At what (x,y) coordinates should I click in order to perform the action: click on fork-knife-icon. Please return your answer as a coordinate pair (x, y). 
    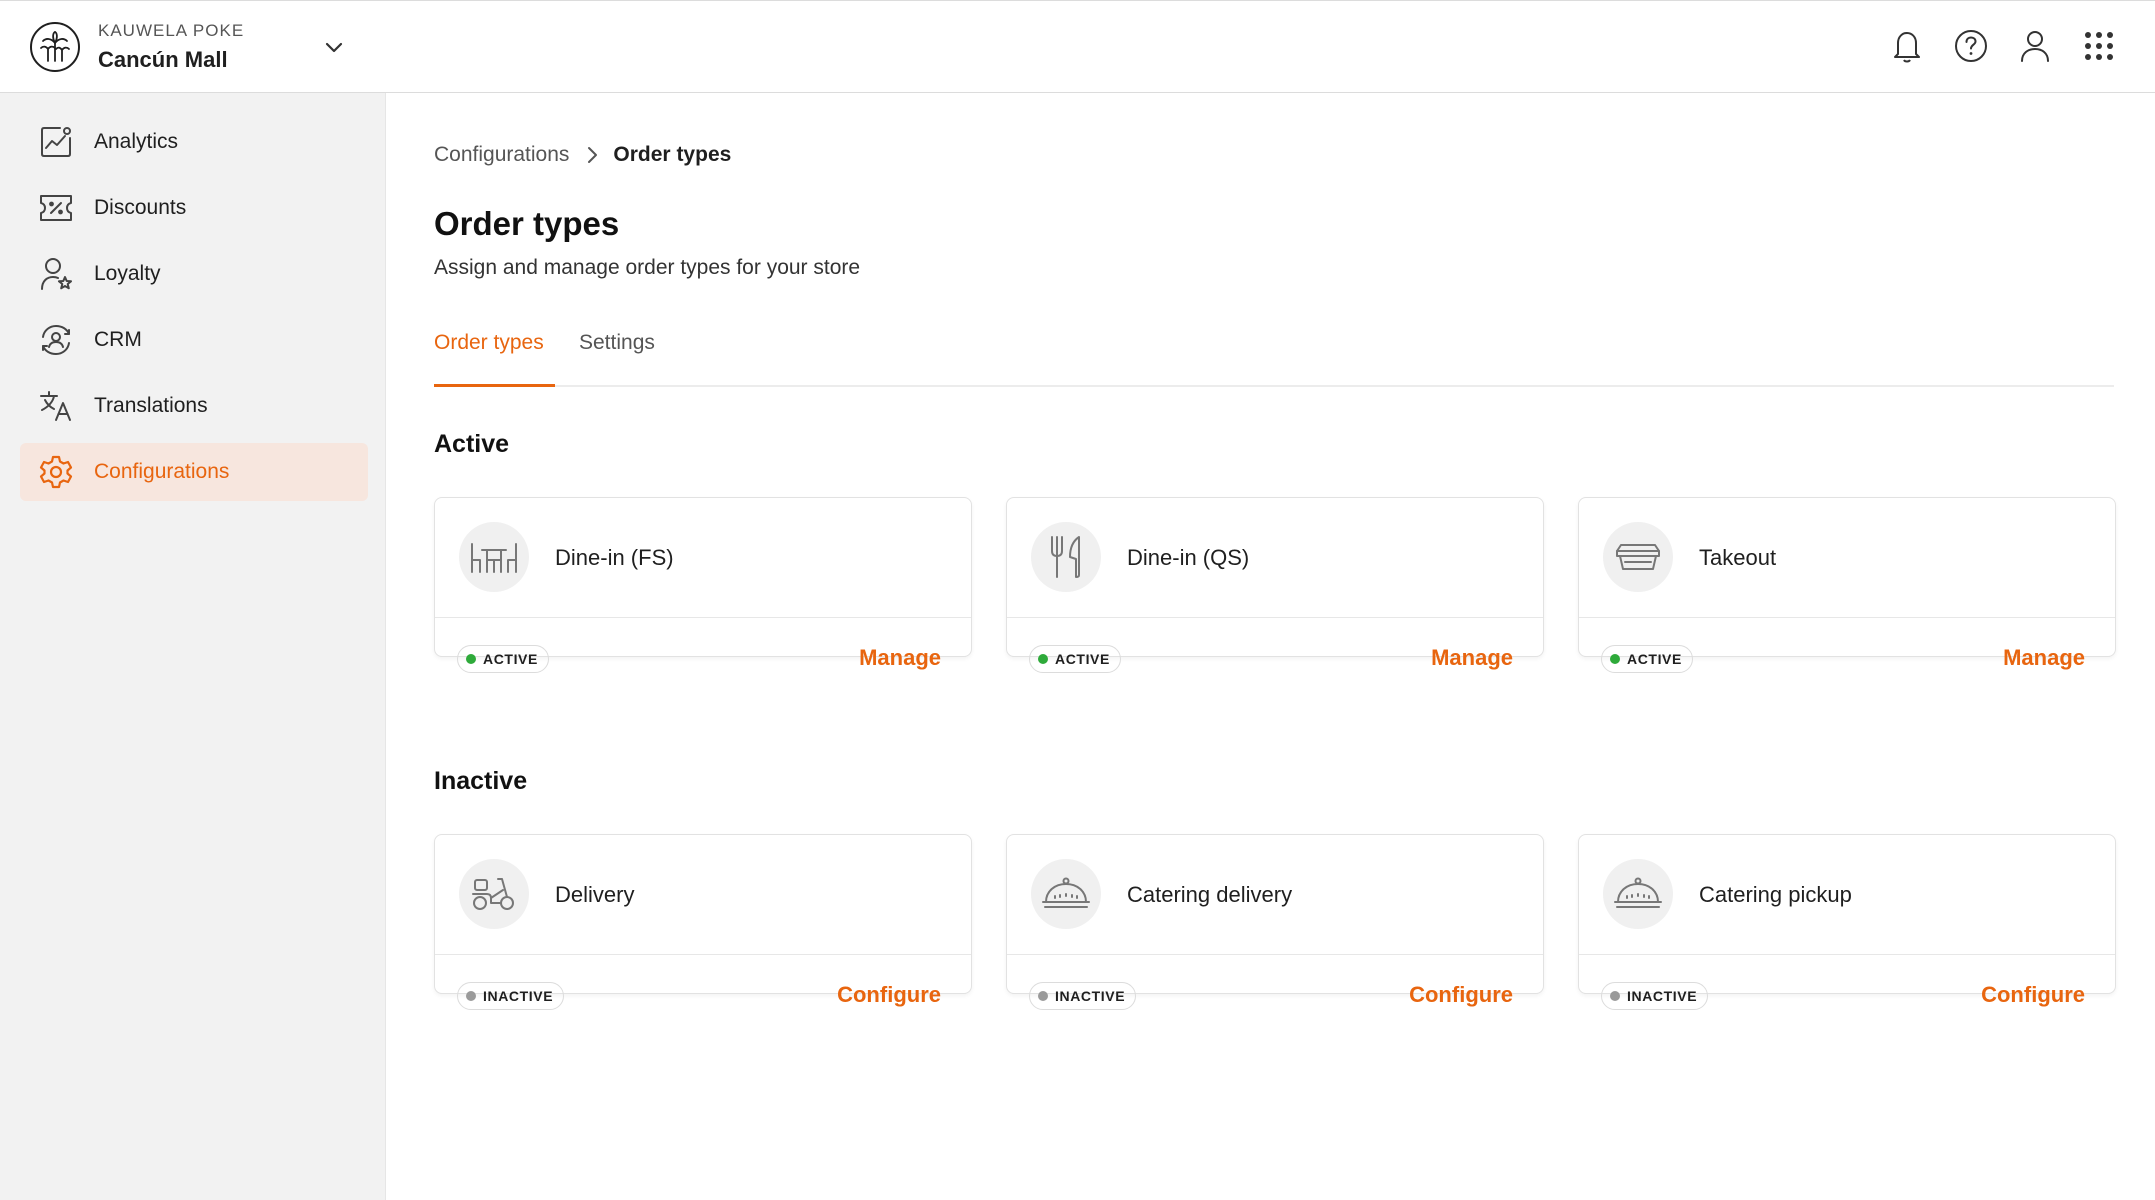
    Looking at the image, I should click on (1066, 557).